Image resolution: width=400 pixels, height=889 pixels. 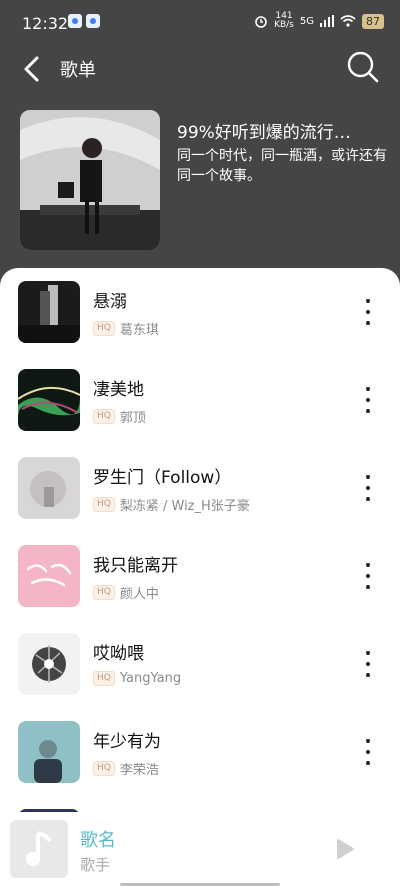 I want to click on song-meta: HQ 李荣浩, so click(x=126, y=768).